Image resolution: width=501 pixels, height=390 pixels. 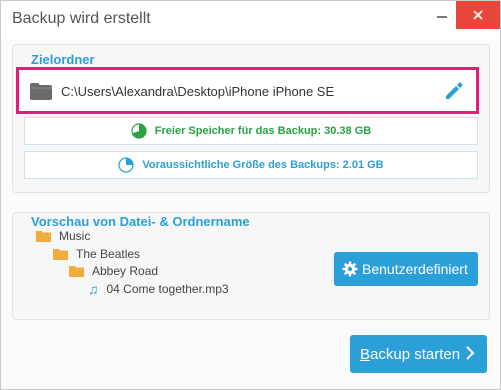 What do you see at coordinates (167, 289) in the screenshot?
I see `tree-item-label: 04 Come together.mp3` at bounding box center [167, 289].